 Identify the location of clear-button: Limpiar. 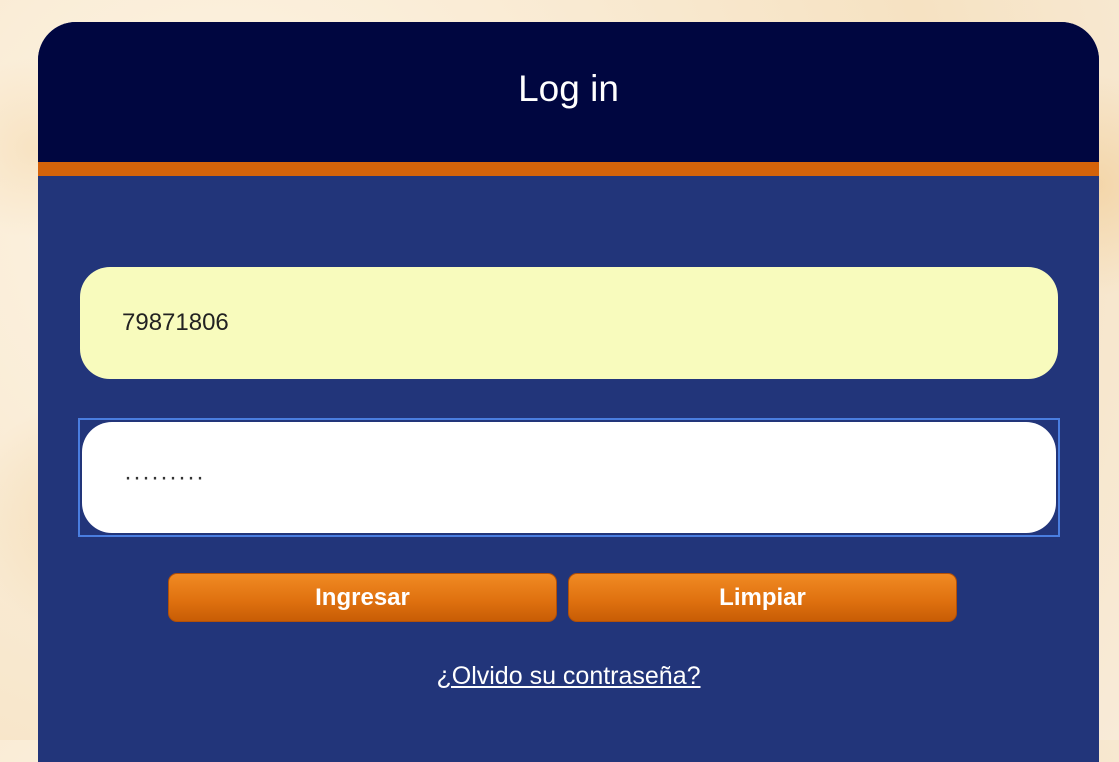
(762, 597).